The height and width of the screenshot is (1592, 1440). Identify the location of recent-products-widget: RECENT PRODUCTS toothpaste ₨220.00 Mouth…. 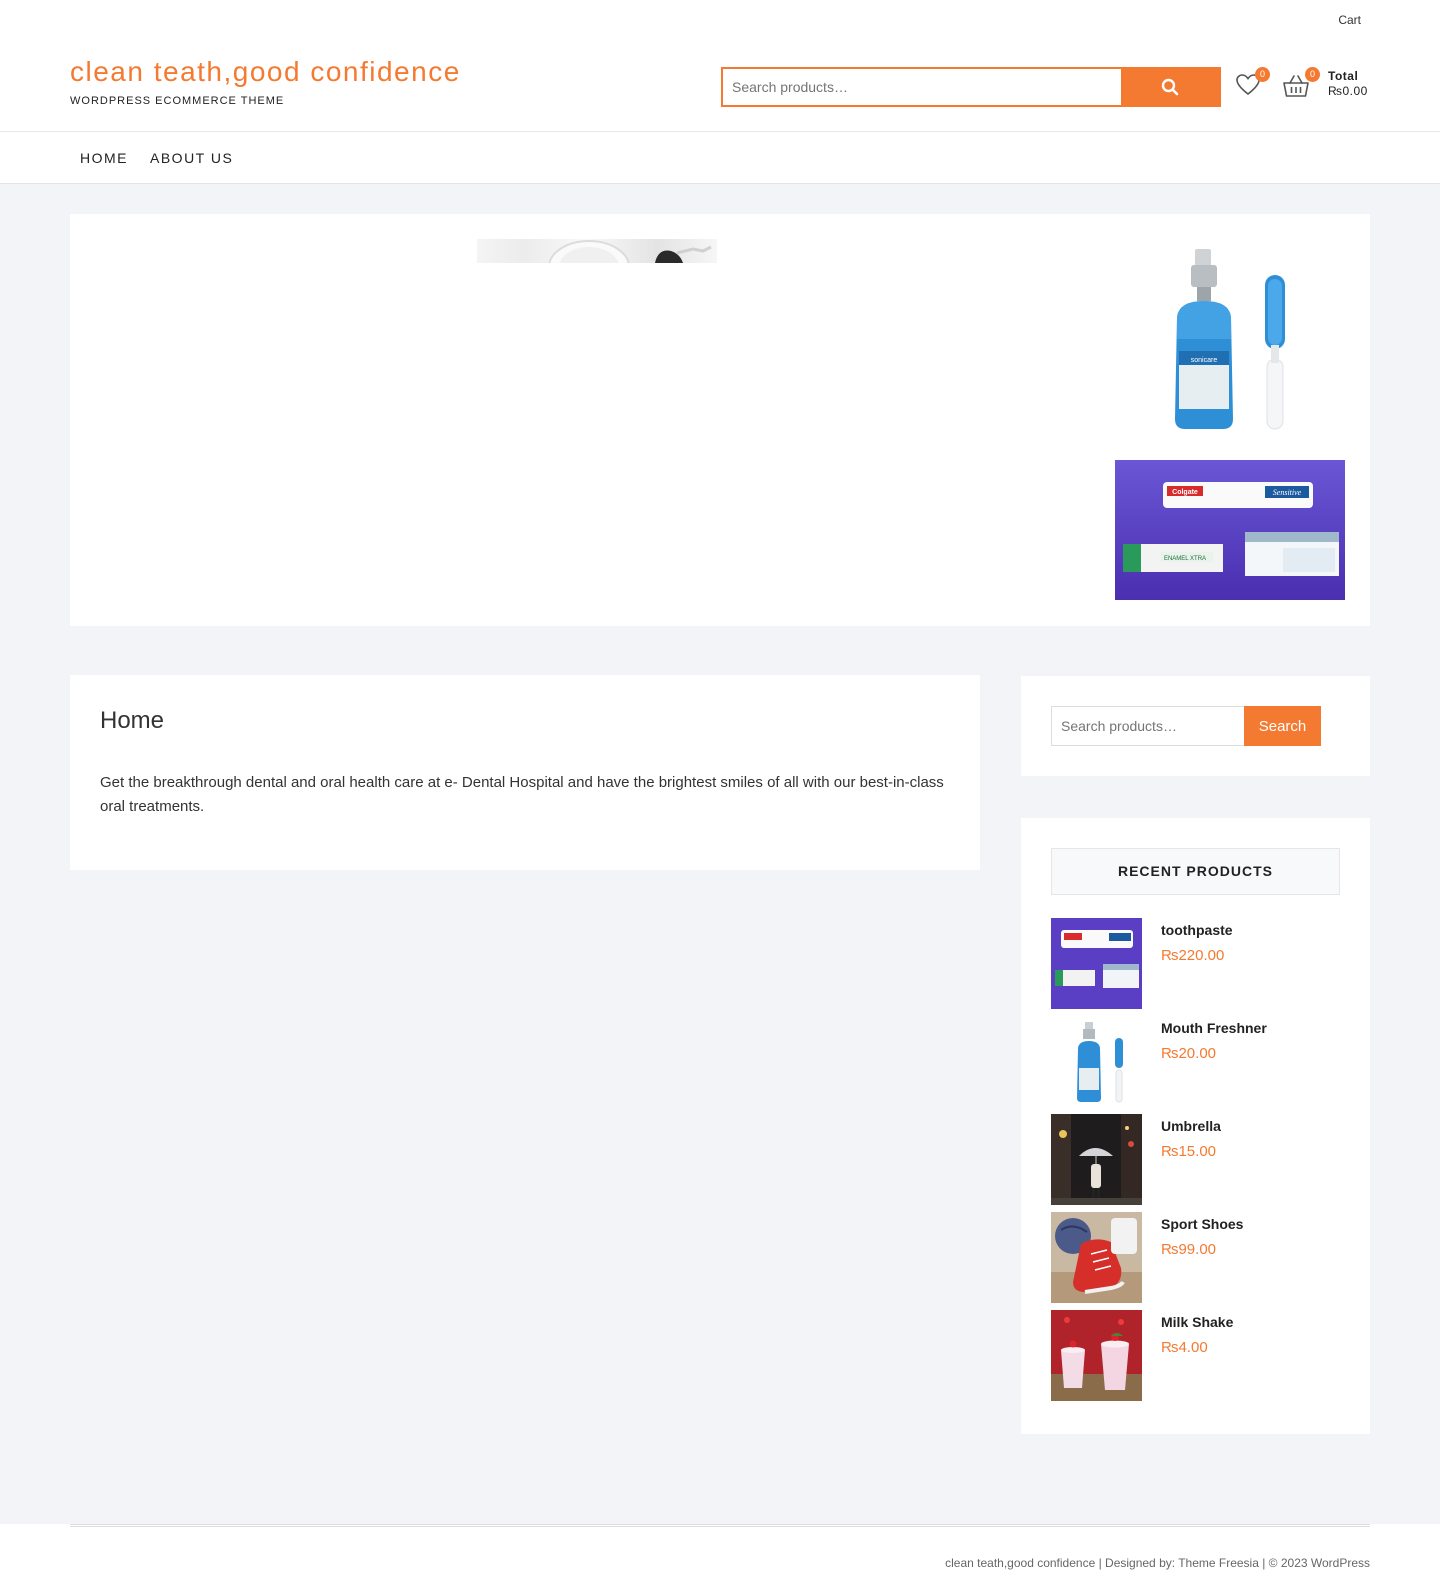
(1195, 1126).